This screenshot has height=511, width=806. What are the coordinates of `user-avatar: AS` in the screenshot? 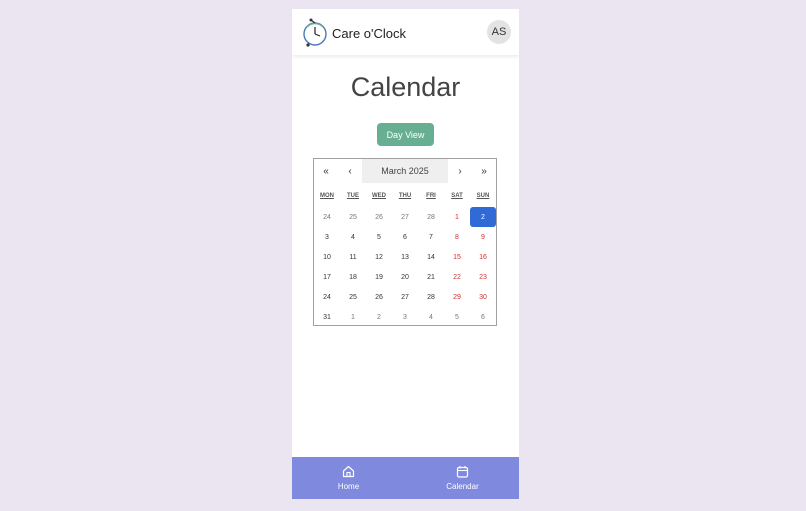 It's located at (499, 32).